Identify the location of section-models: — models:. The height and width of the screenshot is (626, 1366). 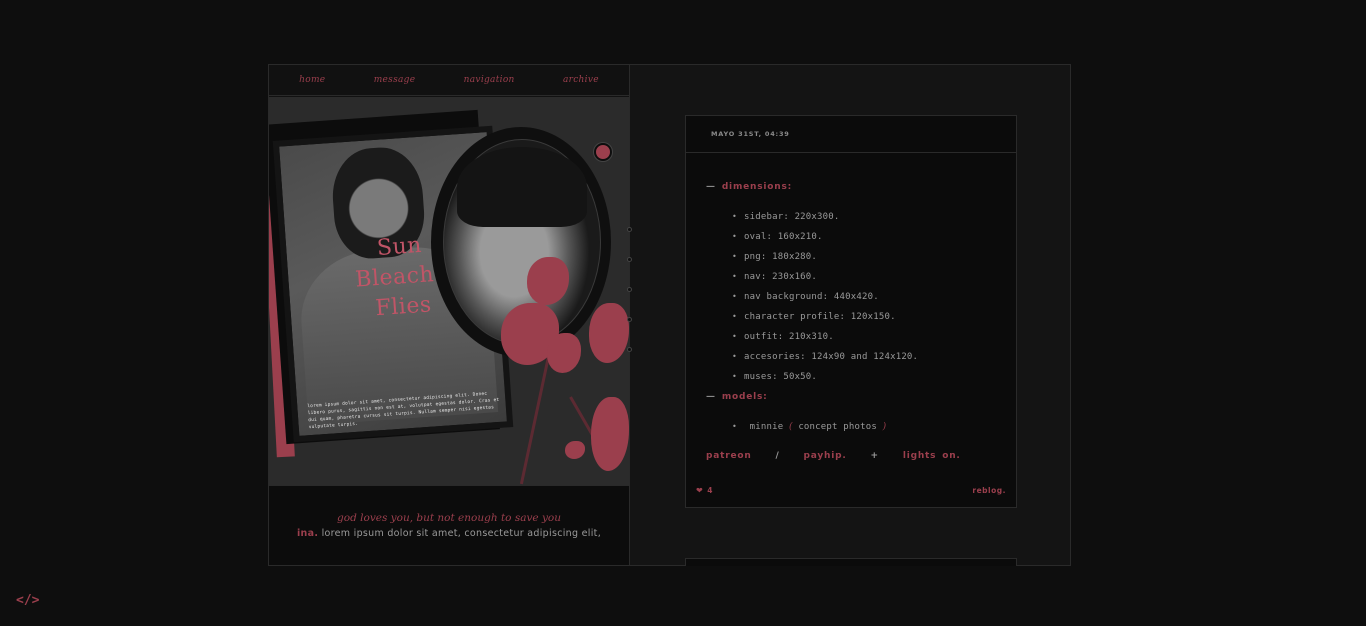
(737, 397).